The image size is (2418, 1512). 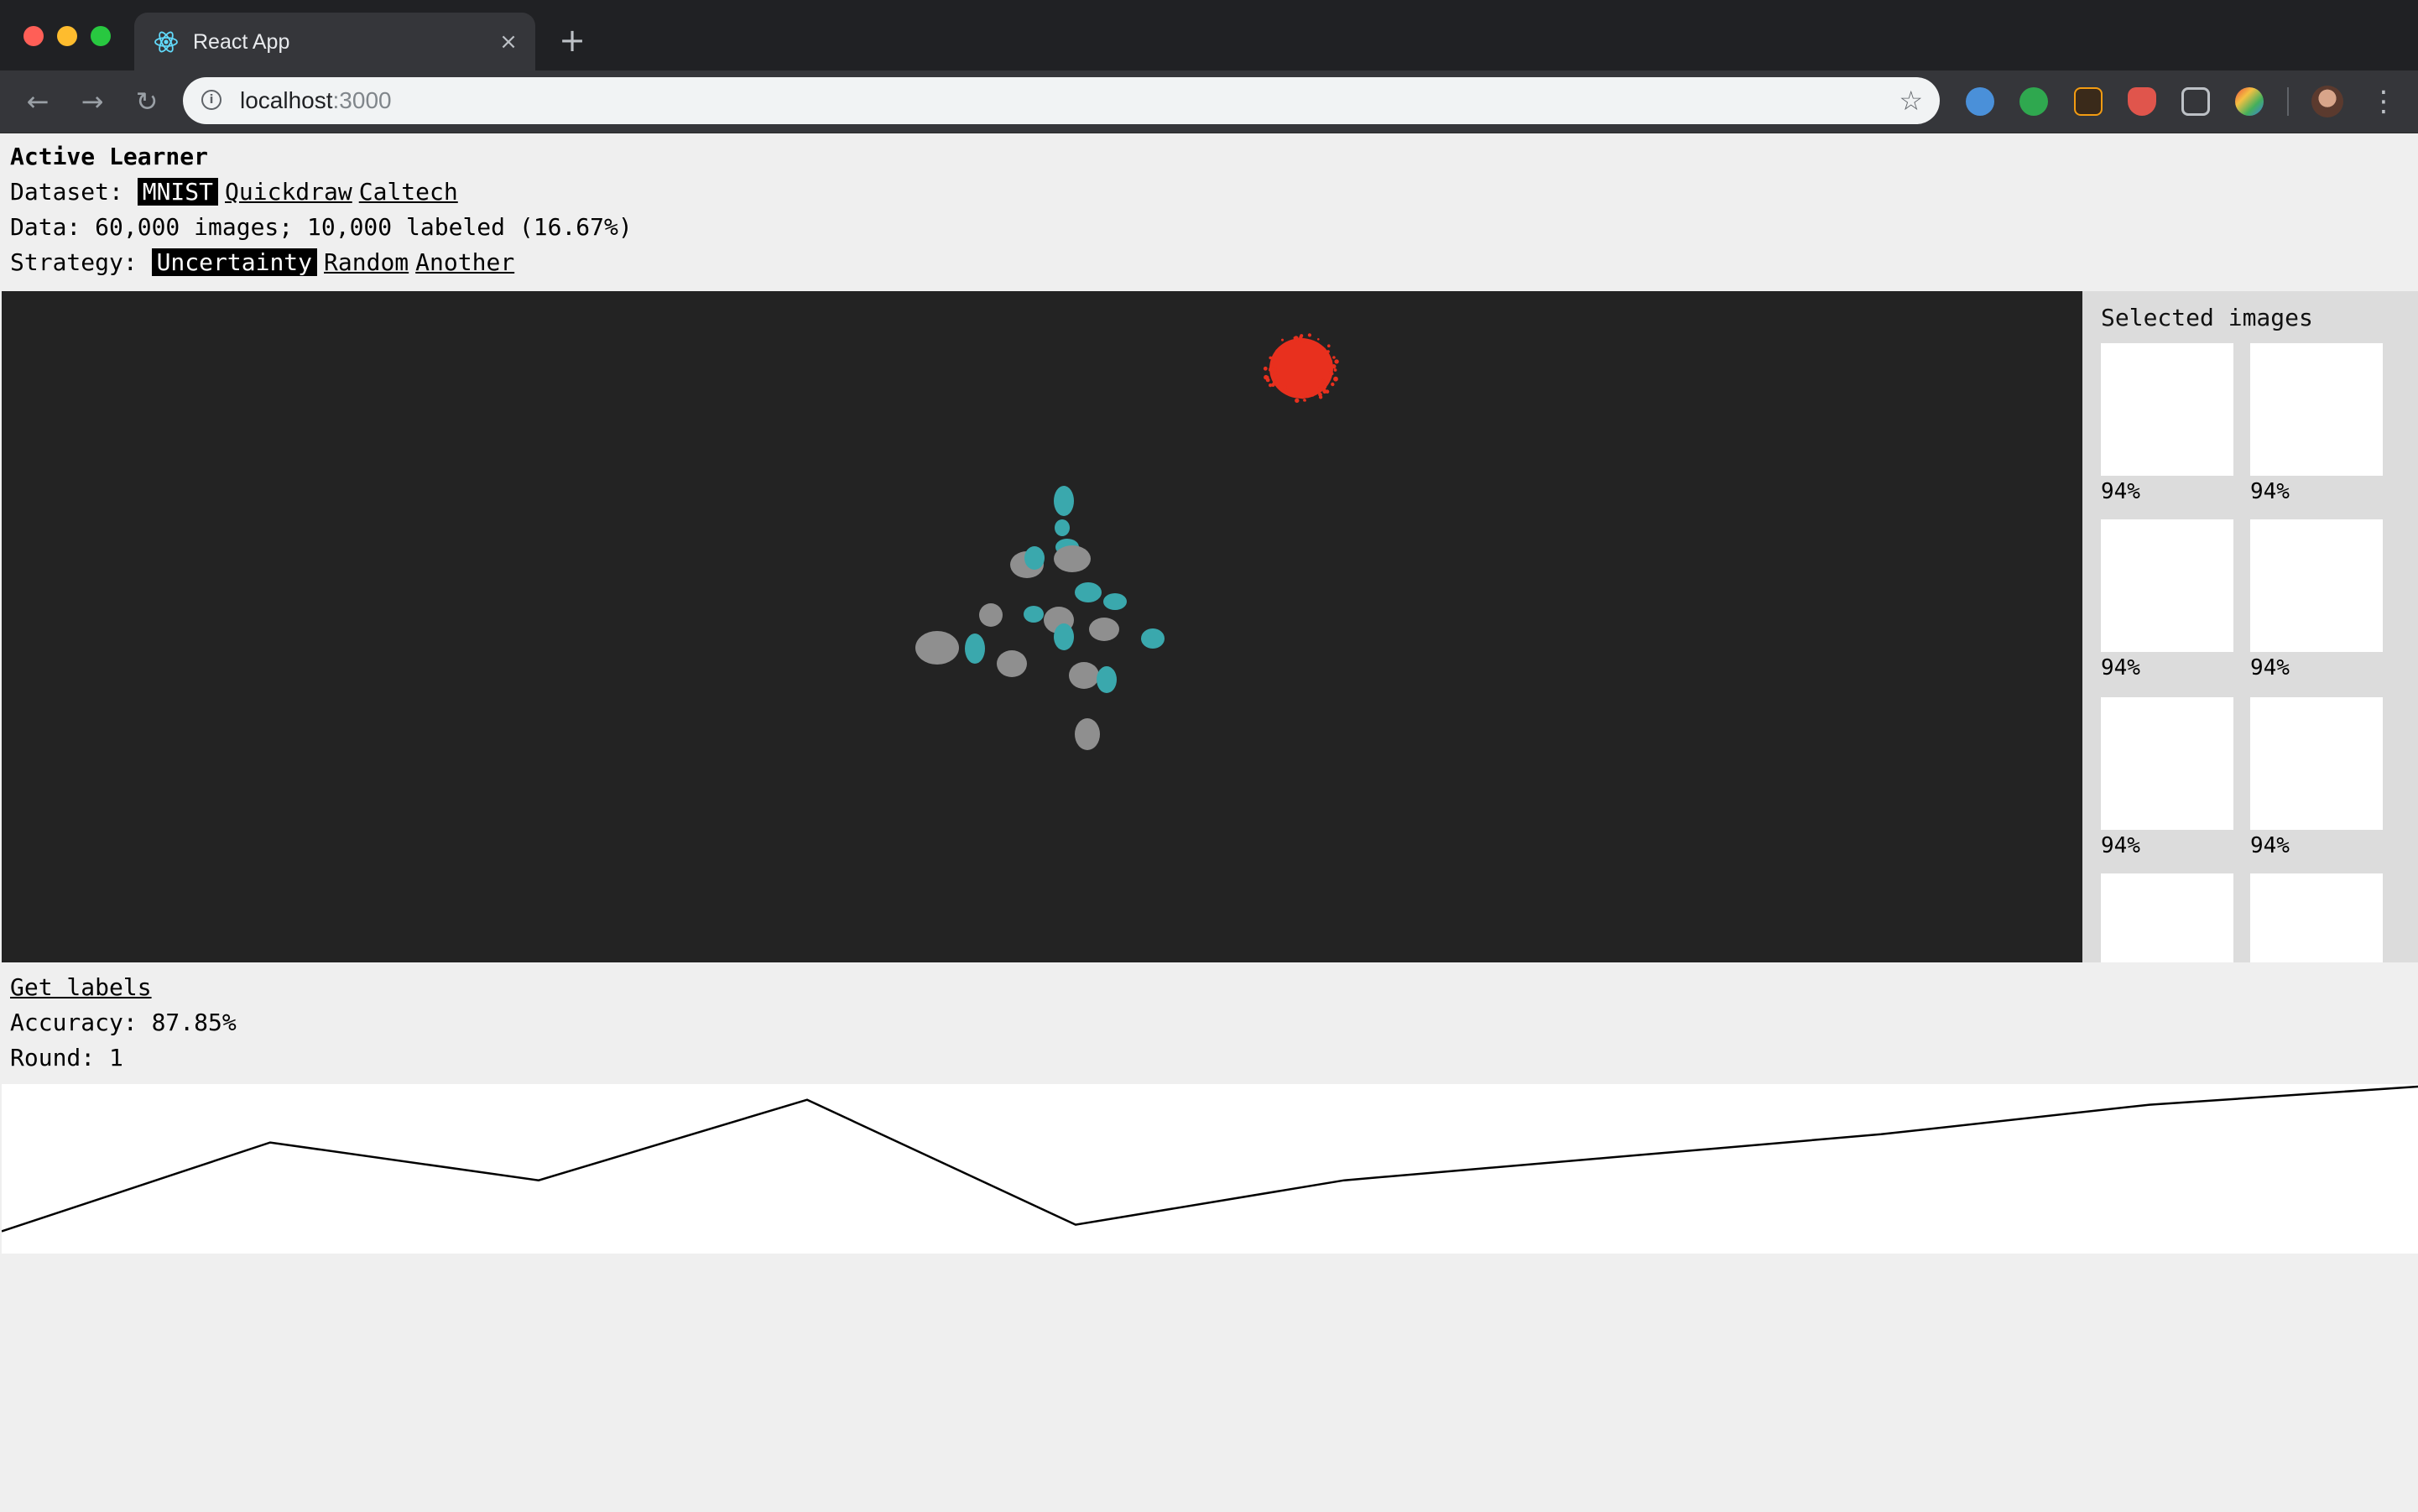 I want to click on strategy-option-another: Another, so click(x=465, y=262).